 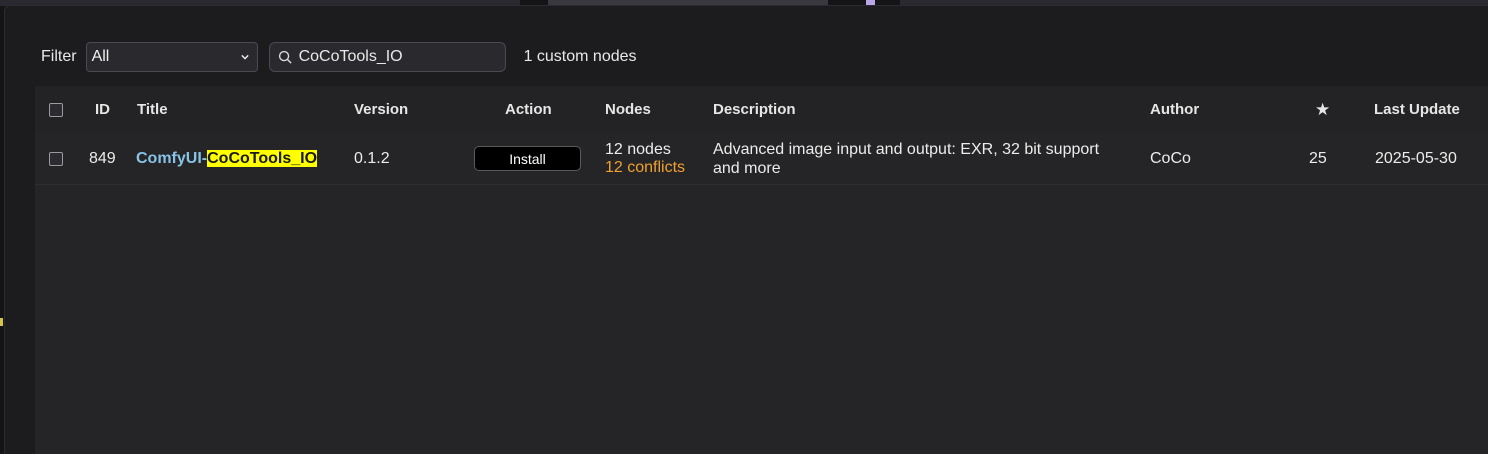 What do you see at coordinates (372, 158) in the screenshot?
I see `row-version: 0.1.2` at bounding box center [372, 158].